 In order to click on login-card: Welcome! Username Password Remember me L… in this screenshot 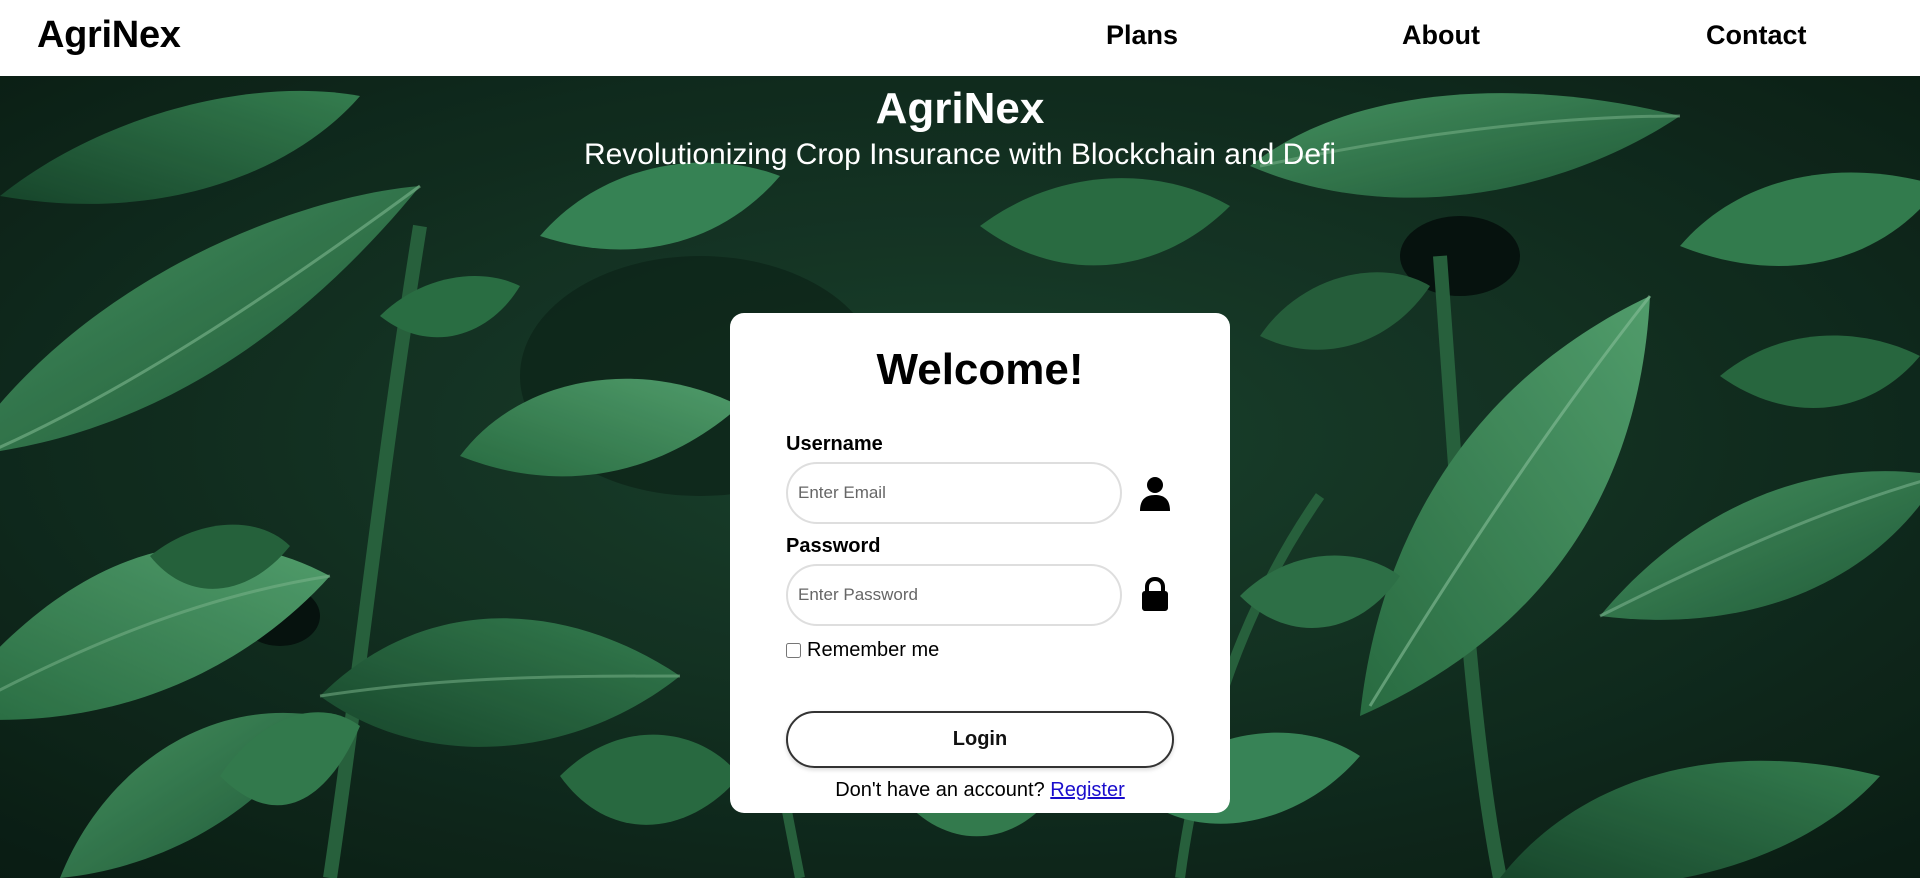, I will do `click(980, 563)`.